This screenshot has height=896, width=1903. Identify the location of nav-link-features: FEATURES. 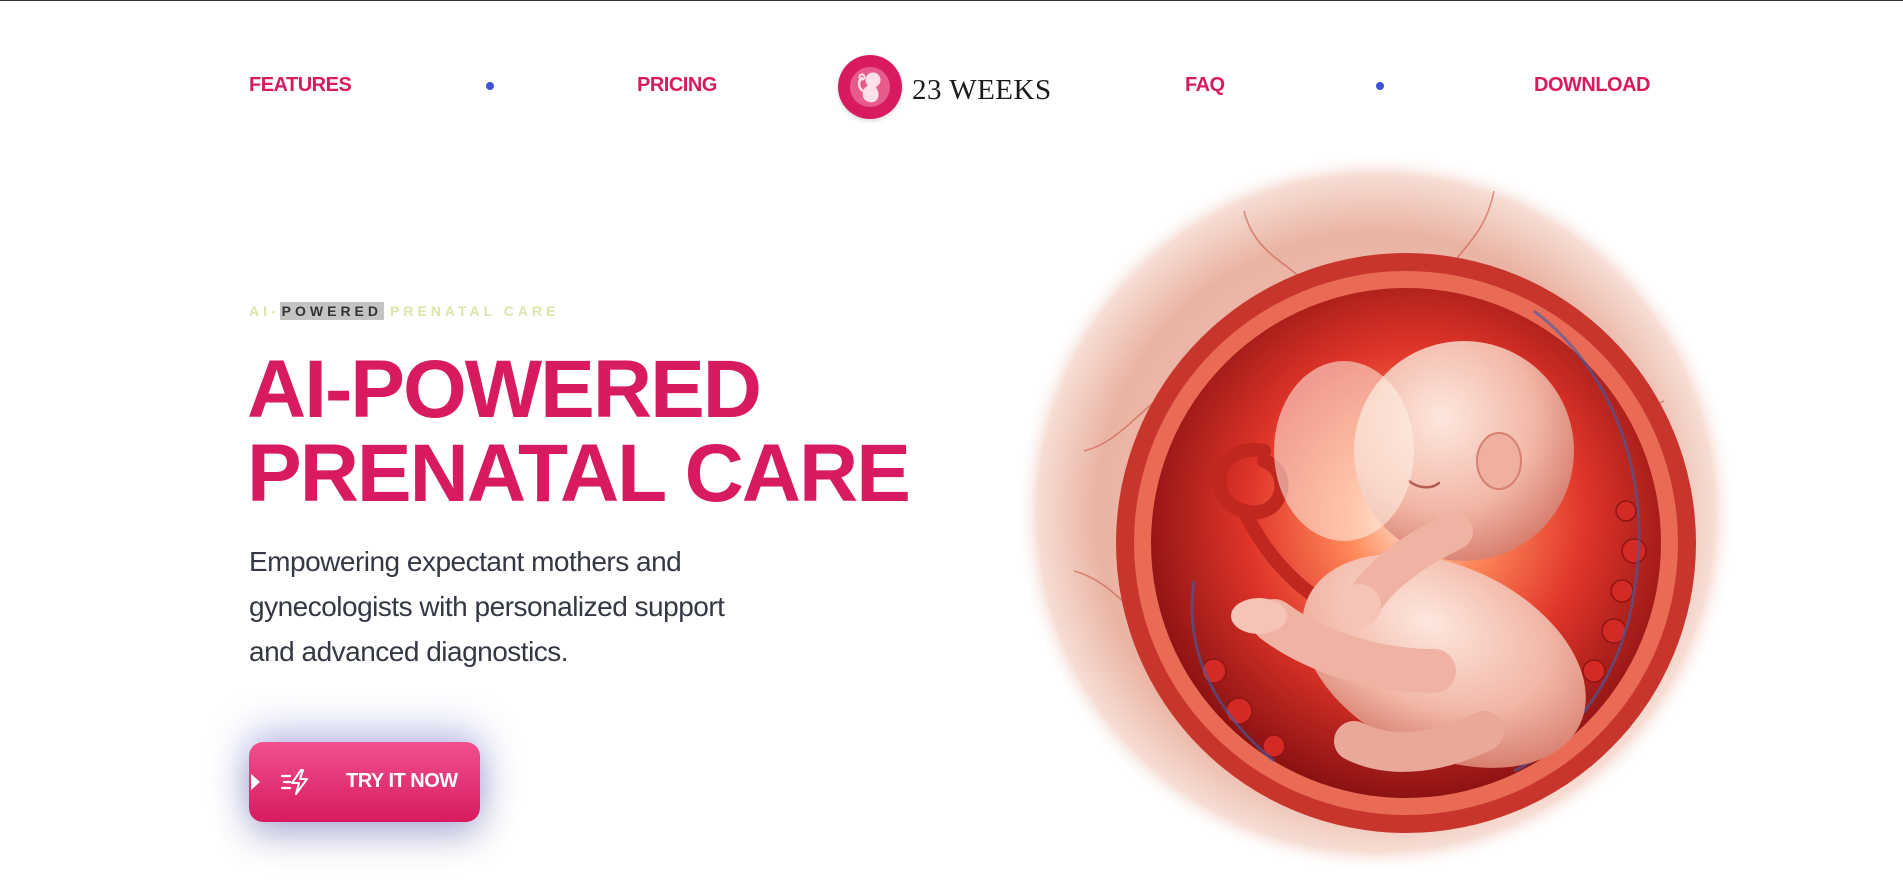
(300, 85).